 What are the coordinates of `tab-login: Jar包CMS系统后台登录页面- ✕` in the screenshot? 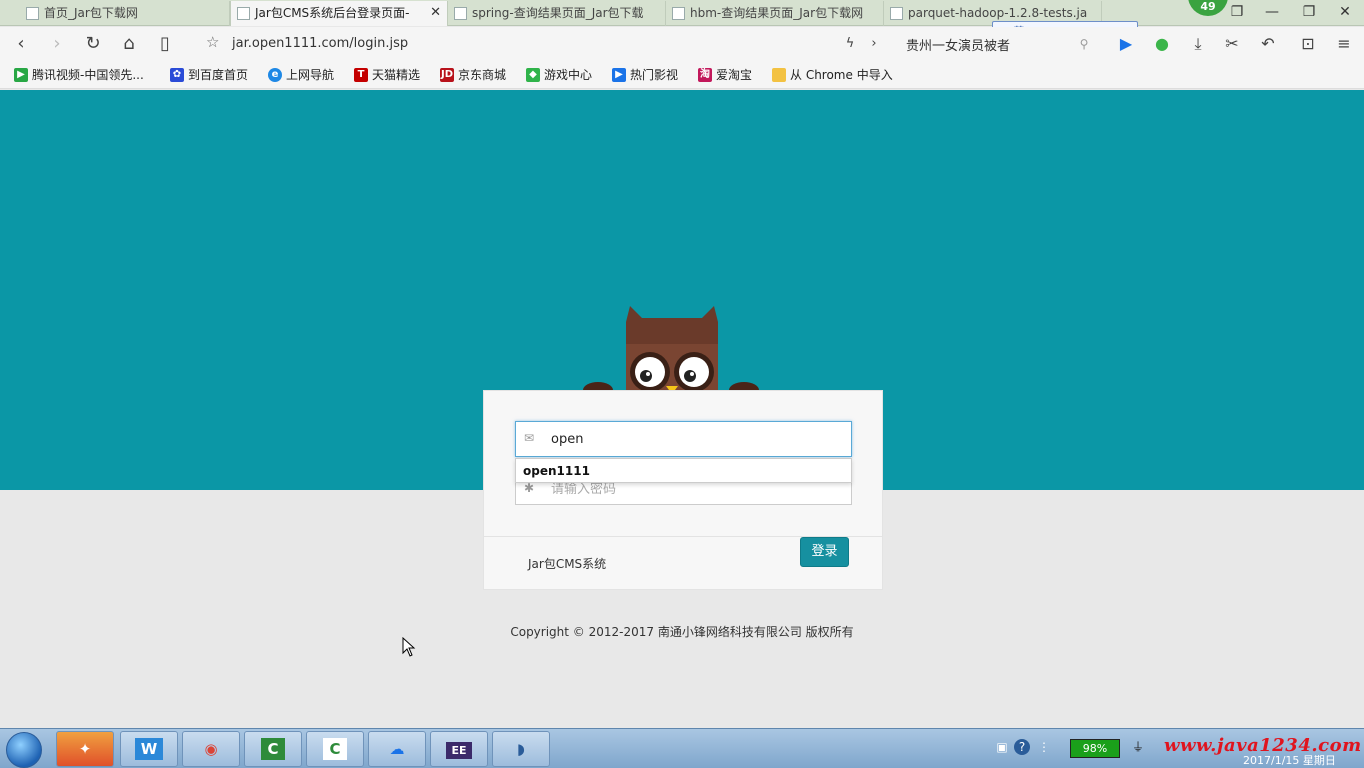 It's located at (339, 13).